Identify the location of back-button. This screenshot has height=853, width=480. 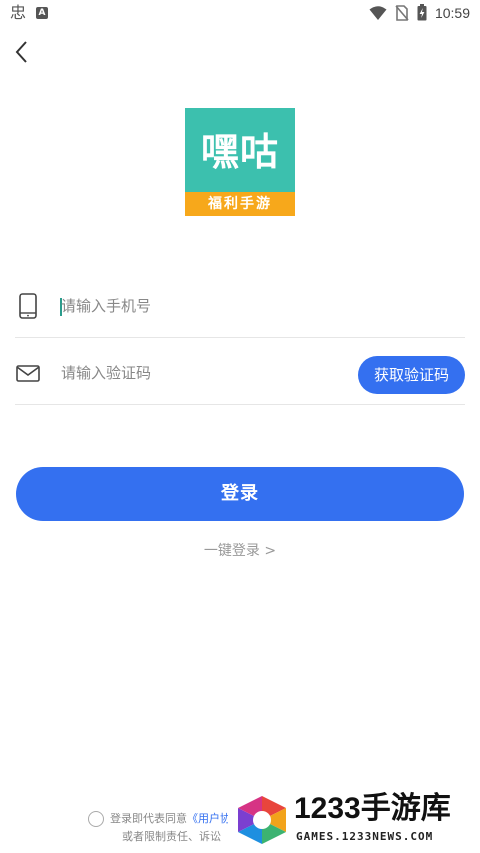
(22, 52).